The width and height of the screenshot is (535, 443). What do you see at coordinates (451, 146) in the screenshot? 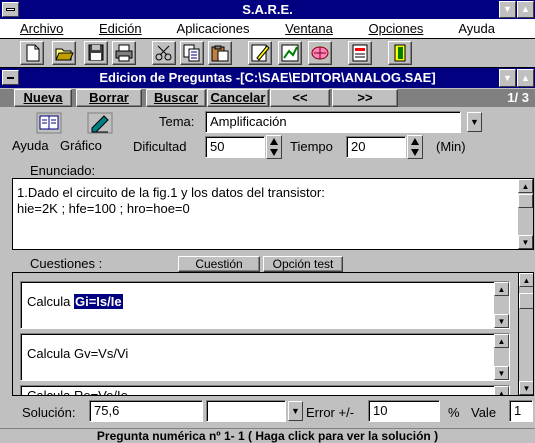
I see `tiempo-unit: (Min)` at bounding box center [451, 146].